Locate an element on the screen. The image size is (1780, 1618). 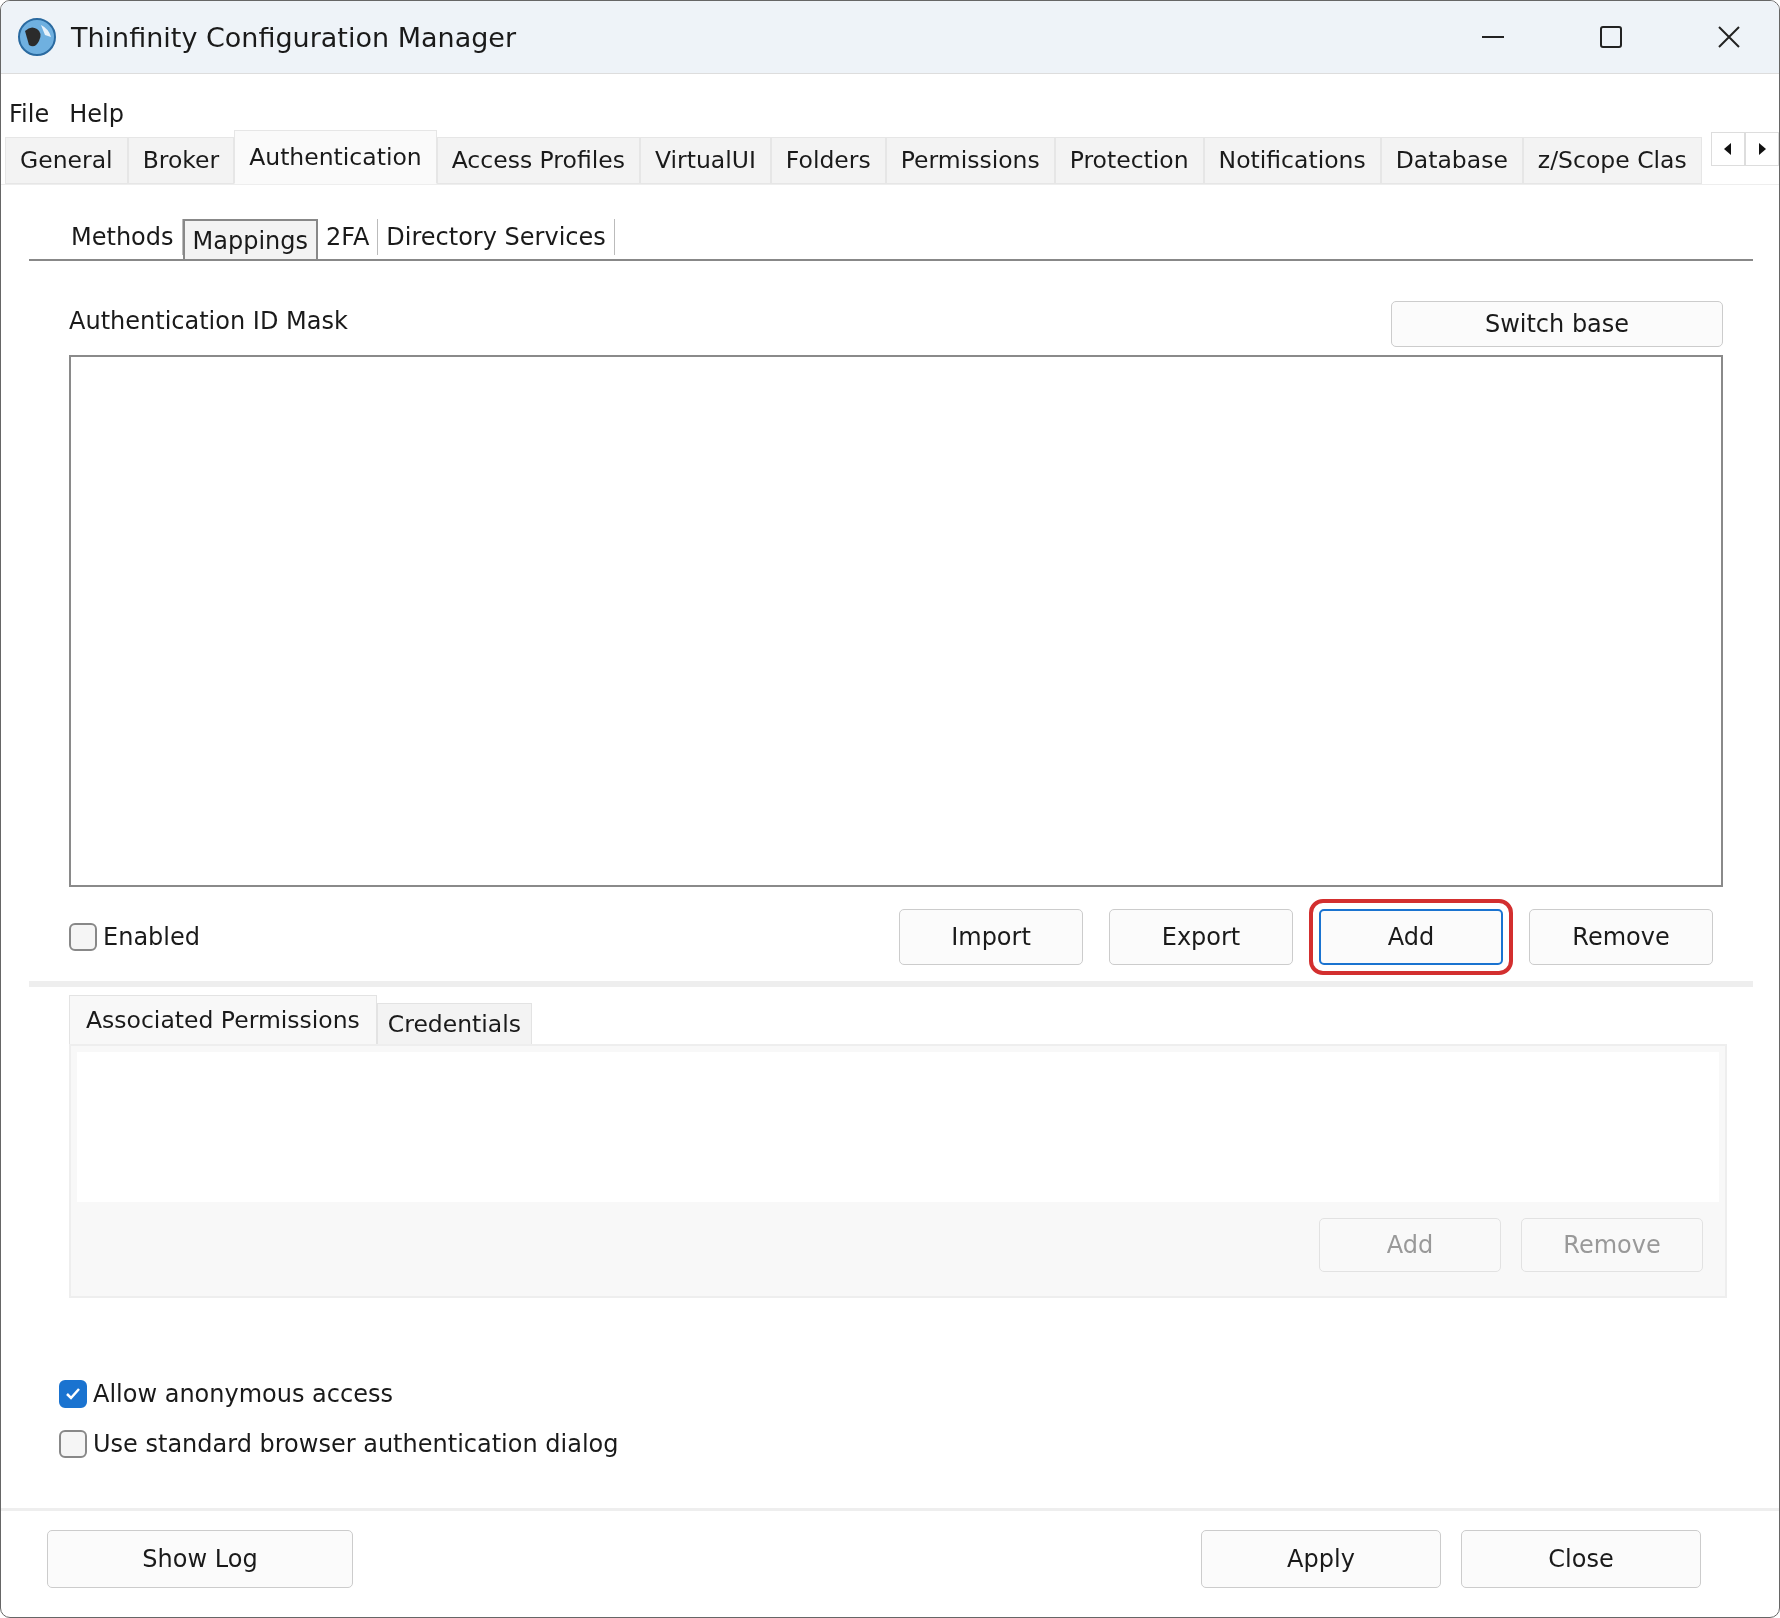
checkbox-label: Use standard browser authentication dialog is located at coordinates (356, 1444).